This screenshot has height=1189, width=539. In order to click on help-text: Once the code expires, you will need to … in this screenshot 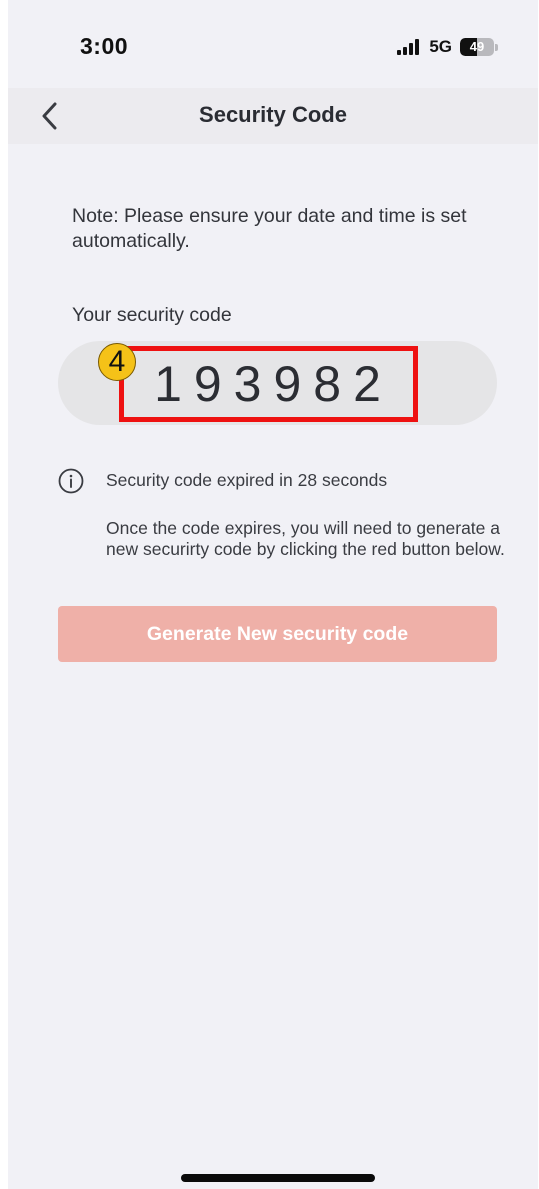, I will do `click(305, 538)`.